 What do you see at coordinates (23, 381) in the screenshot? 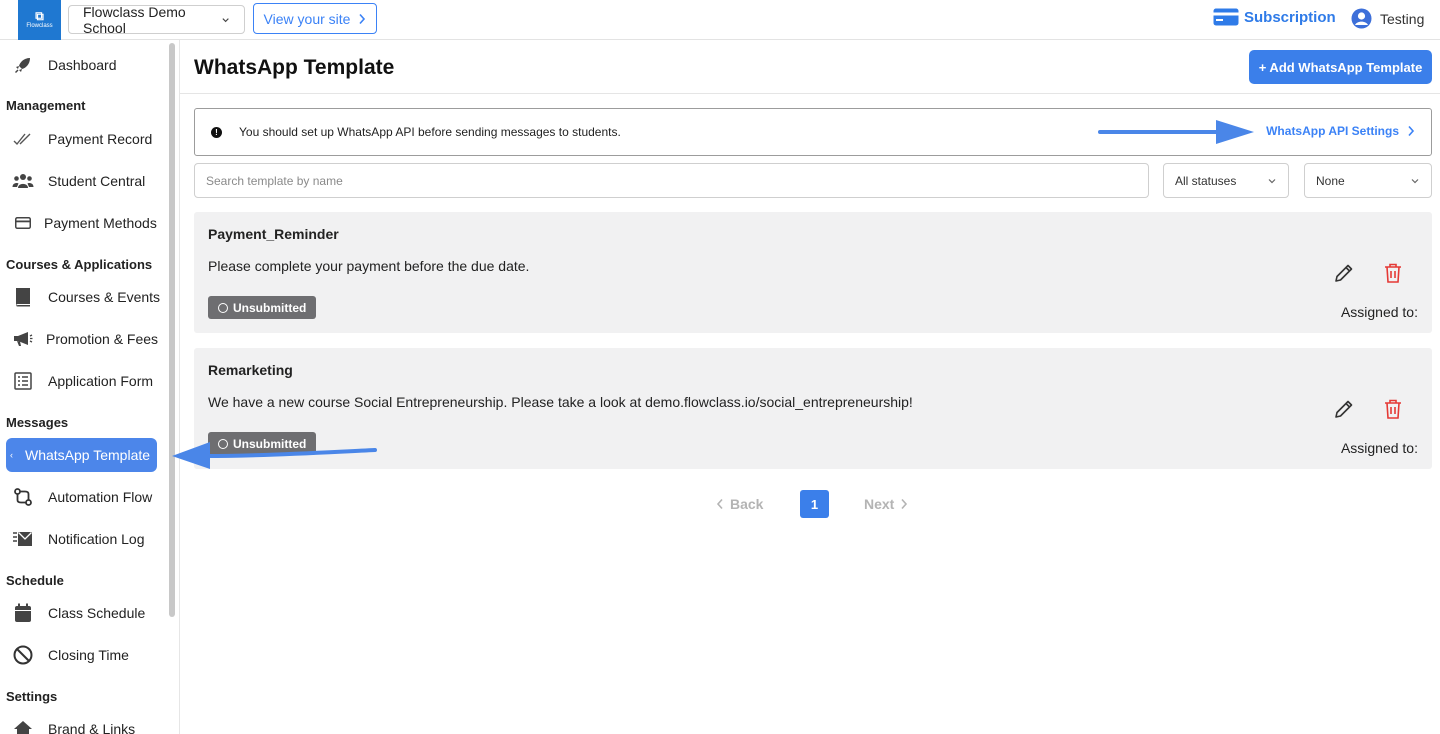
I see `form-icon` at bounding box center [23, 381].